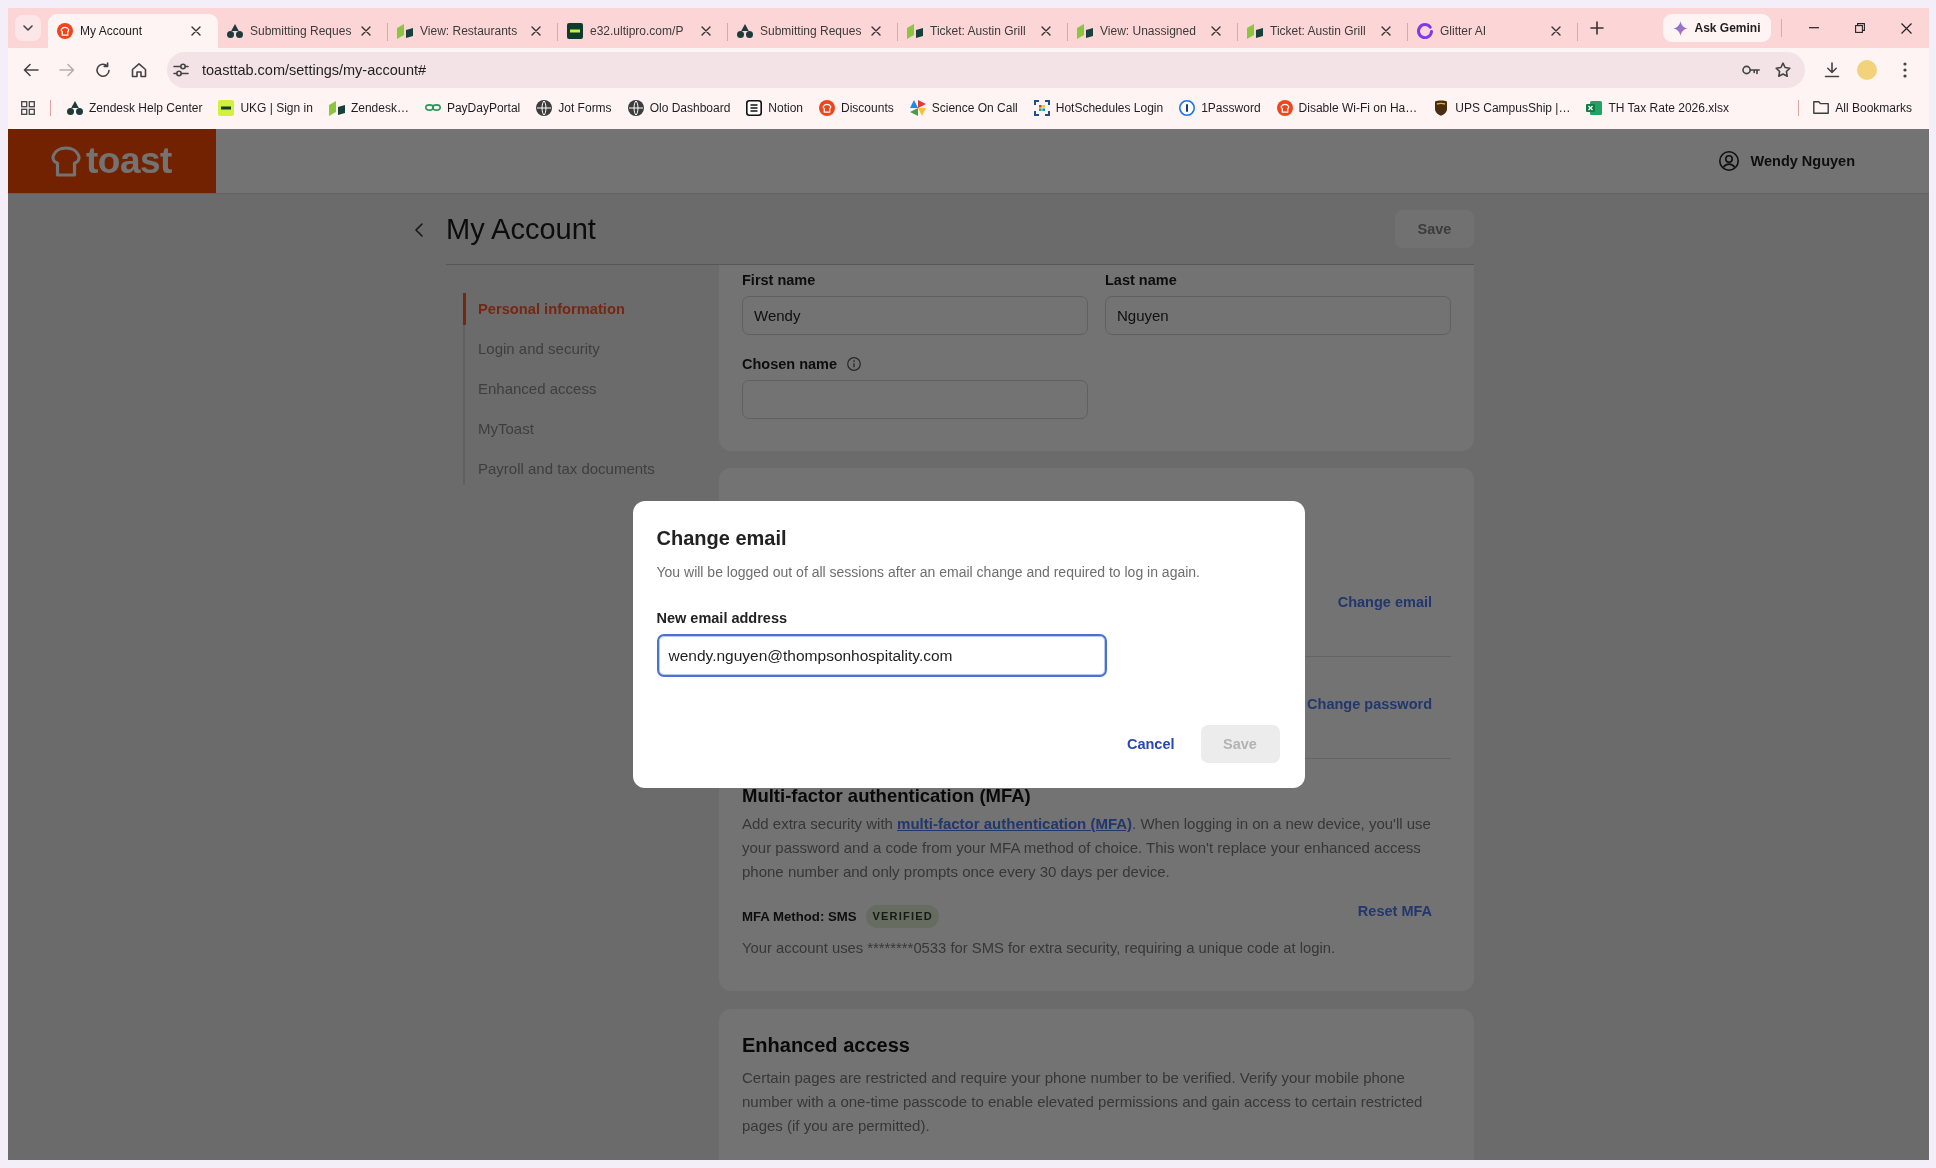 This screenshot has height=1168, width=1936. Describe the element at coordinates (643, 31) in the screenshot. I see `browser-tab: e32.ultipro.com/P` at that location.